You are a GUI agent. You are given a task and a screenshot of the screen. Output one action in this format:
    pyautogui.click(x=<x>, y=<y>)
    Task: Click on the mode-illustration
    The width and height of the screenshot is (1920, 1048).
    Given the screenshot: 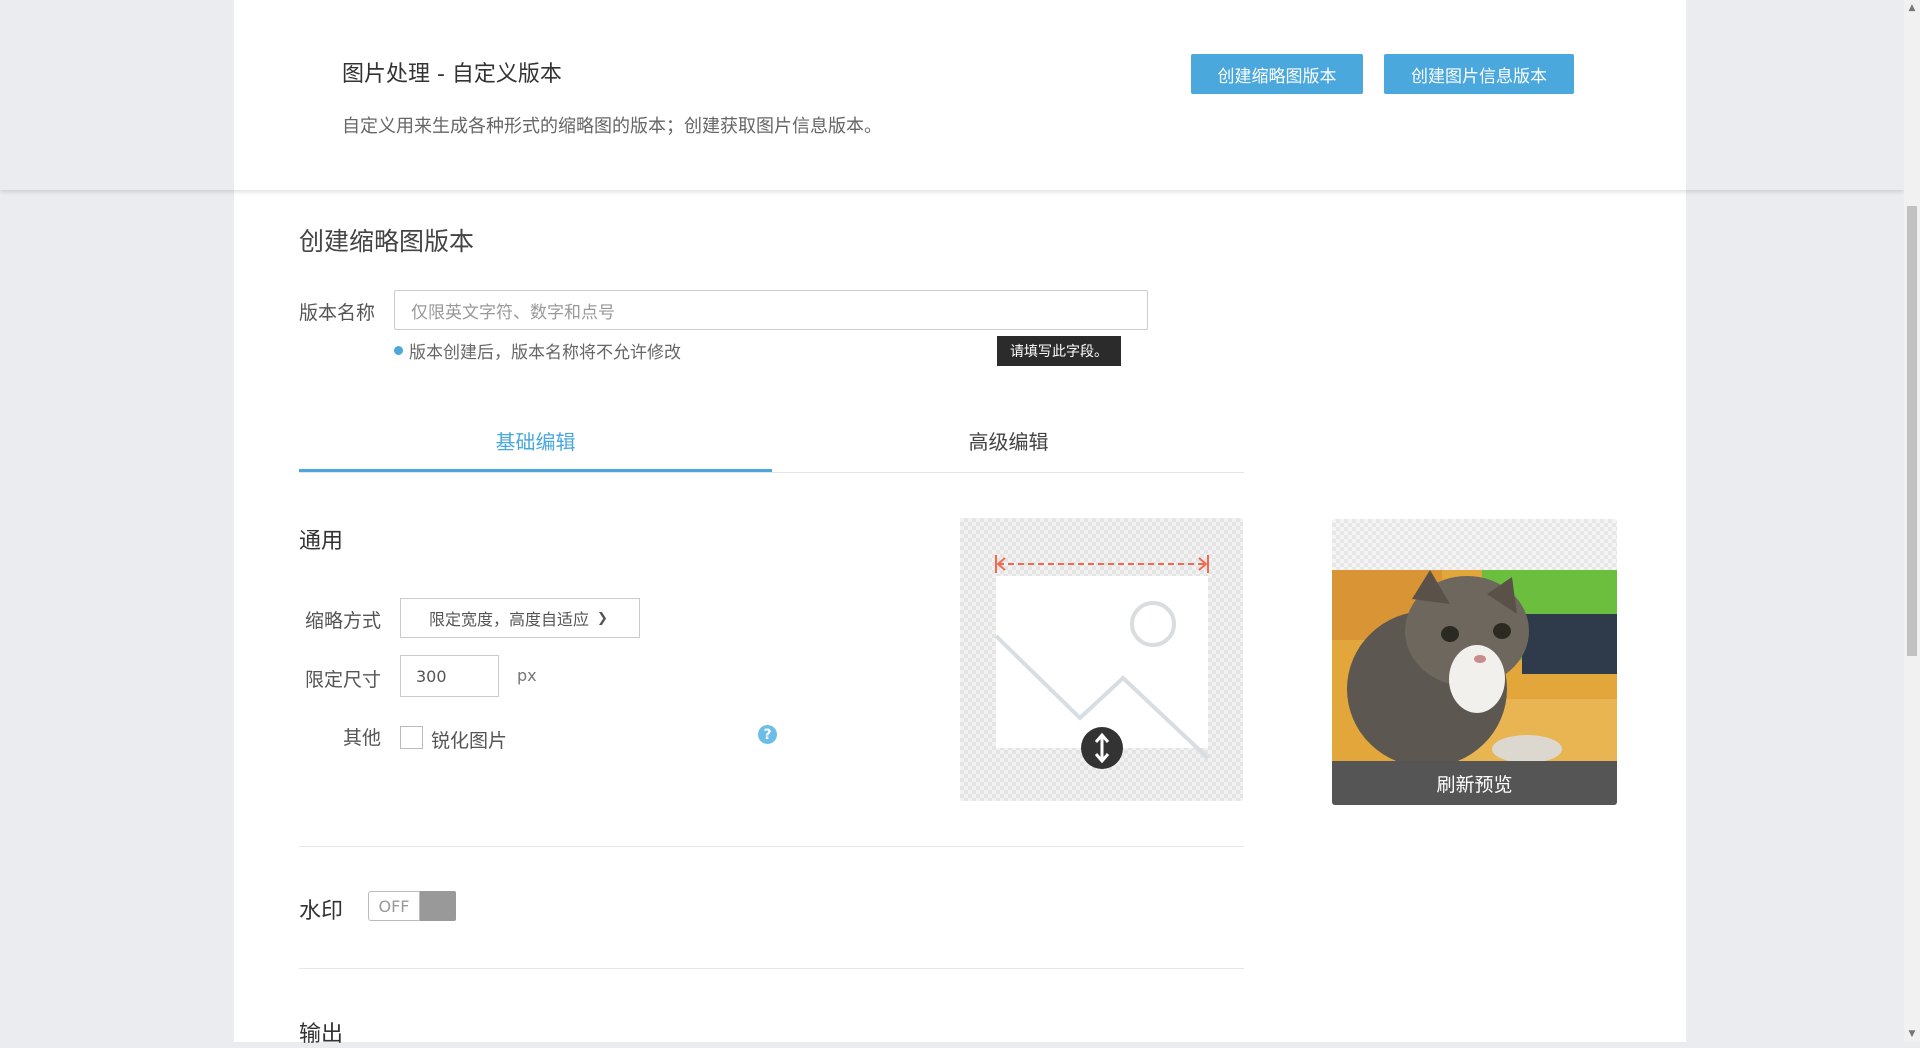 What is the action you would take?
    pyautogui.click(x=1102, y=662)
    